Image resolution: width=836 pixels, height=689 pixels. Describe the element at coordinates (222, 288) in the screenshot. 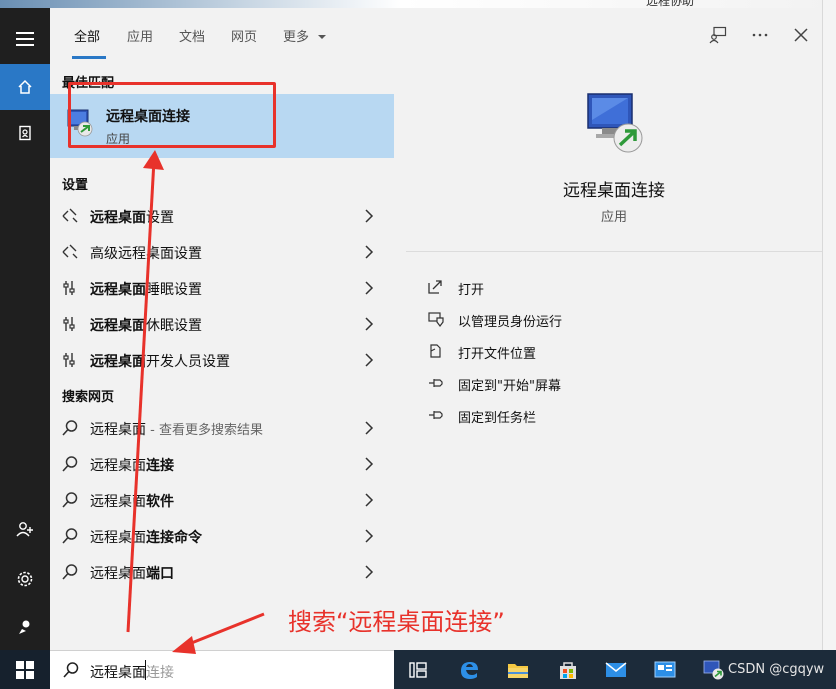

I see `settings-item: 远程桌面睡眠设置` at that location.